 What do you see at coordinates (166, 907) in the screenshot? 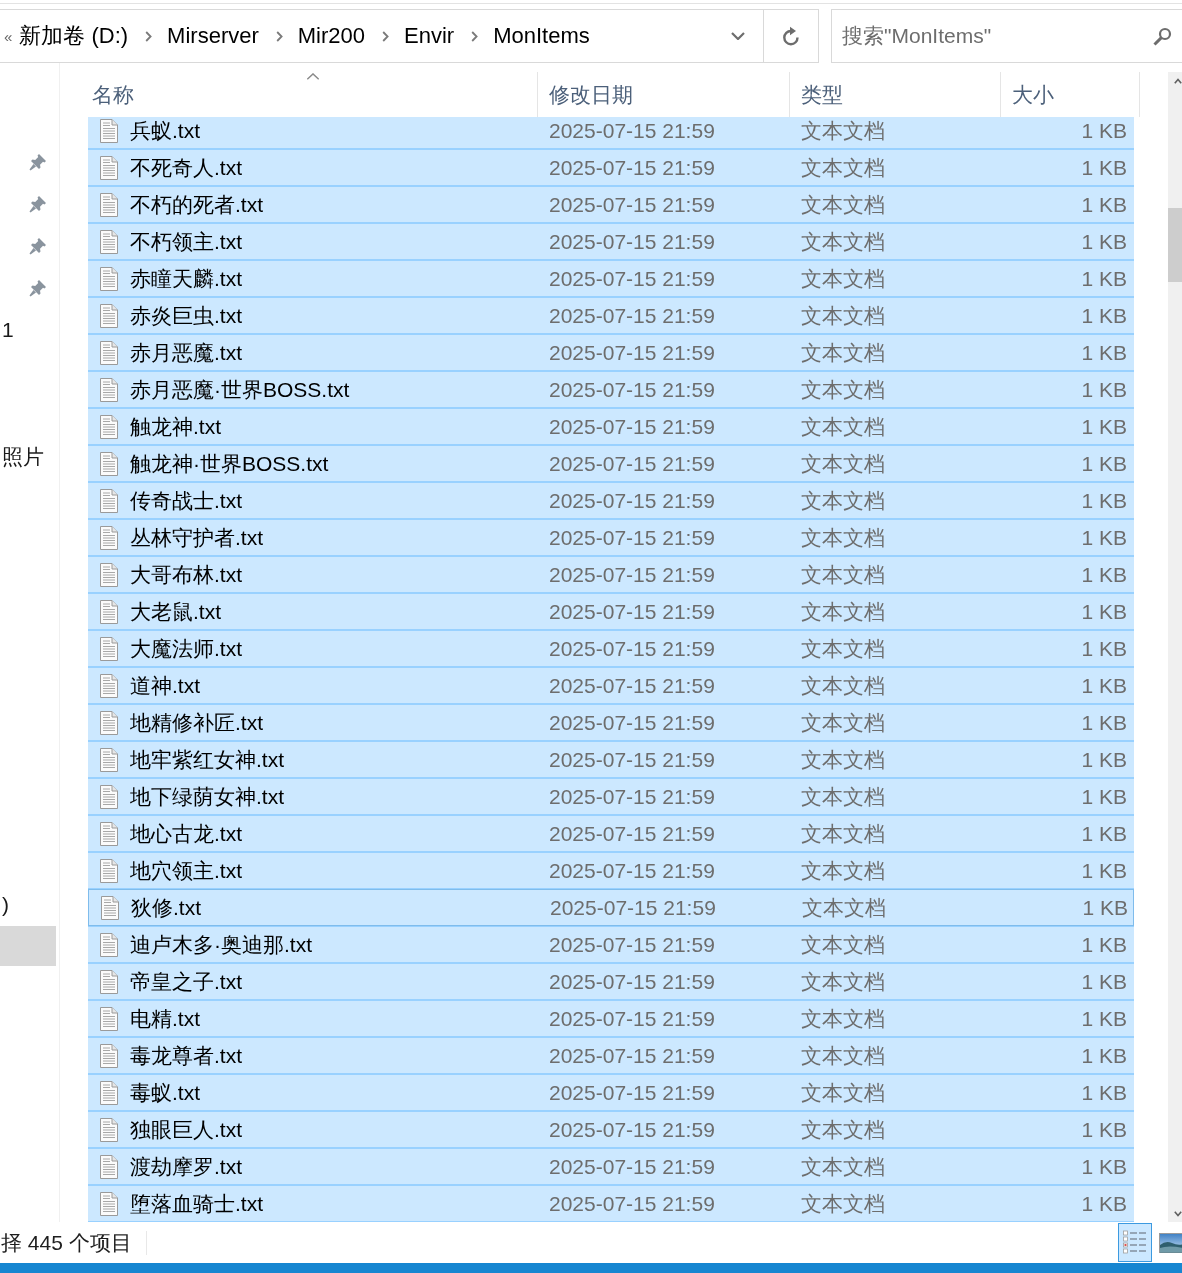
I see `file-name: 狄修.txt` at bounding box center [166, 907].